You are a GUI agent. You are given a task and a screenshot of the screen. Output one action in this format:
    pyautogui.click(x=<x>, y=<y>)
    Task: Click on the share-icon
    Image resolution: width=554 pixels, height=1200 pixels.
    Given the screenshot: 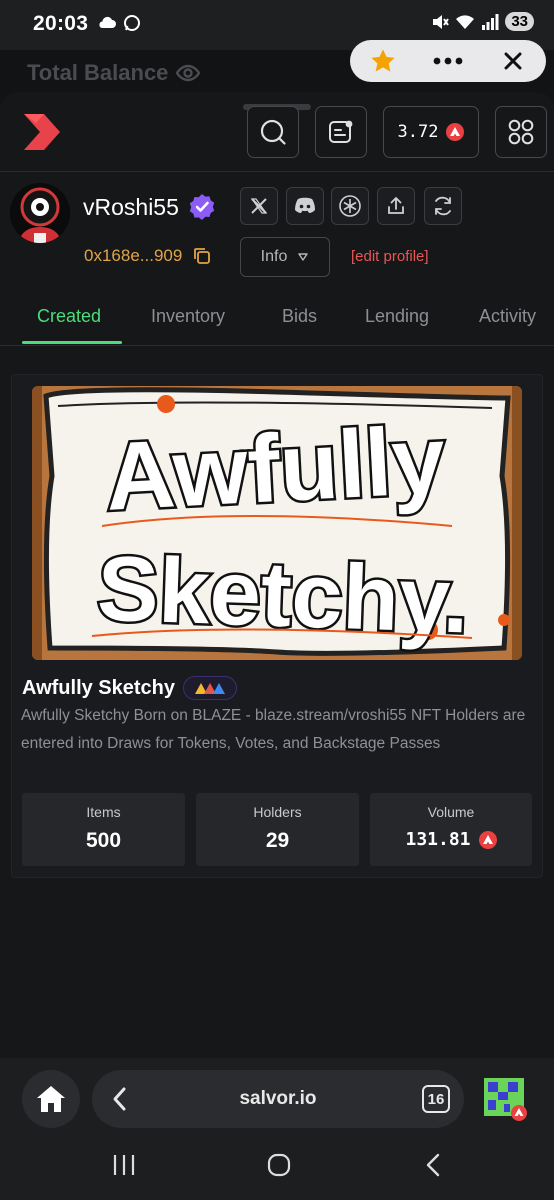 What is the action you would take?
    pyautogui.click(x=396, y=205)
    